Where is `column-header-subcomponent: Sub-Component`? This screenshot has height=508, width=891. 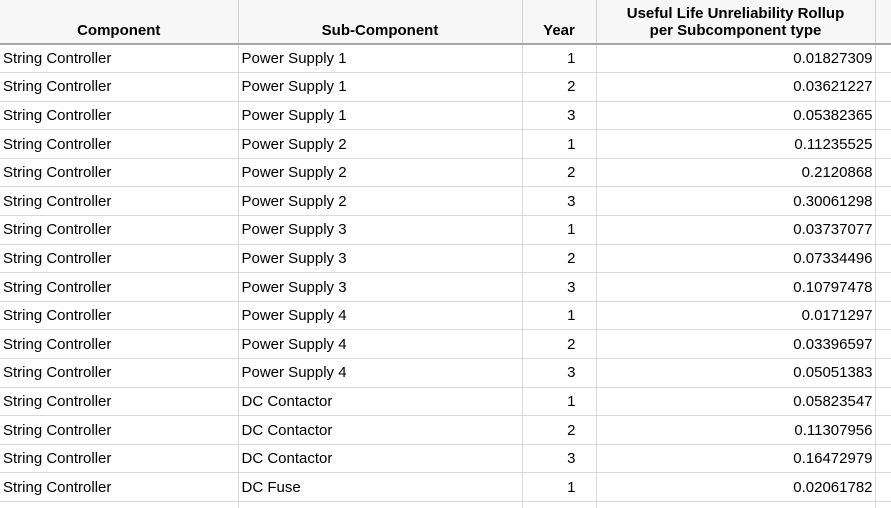 column-header-subcomponent: Sub-Component is located at coordinates (380, 22).